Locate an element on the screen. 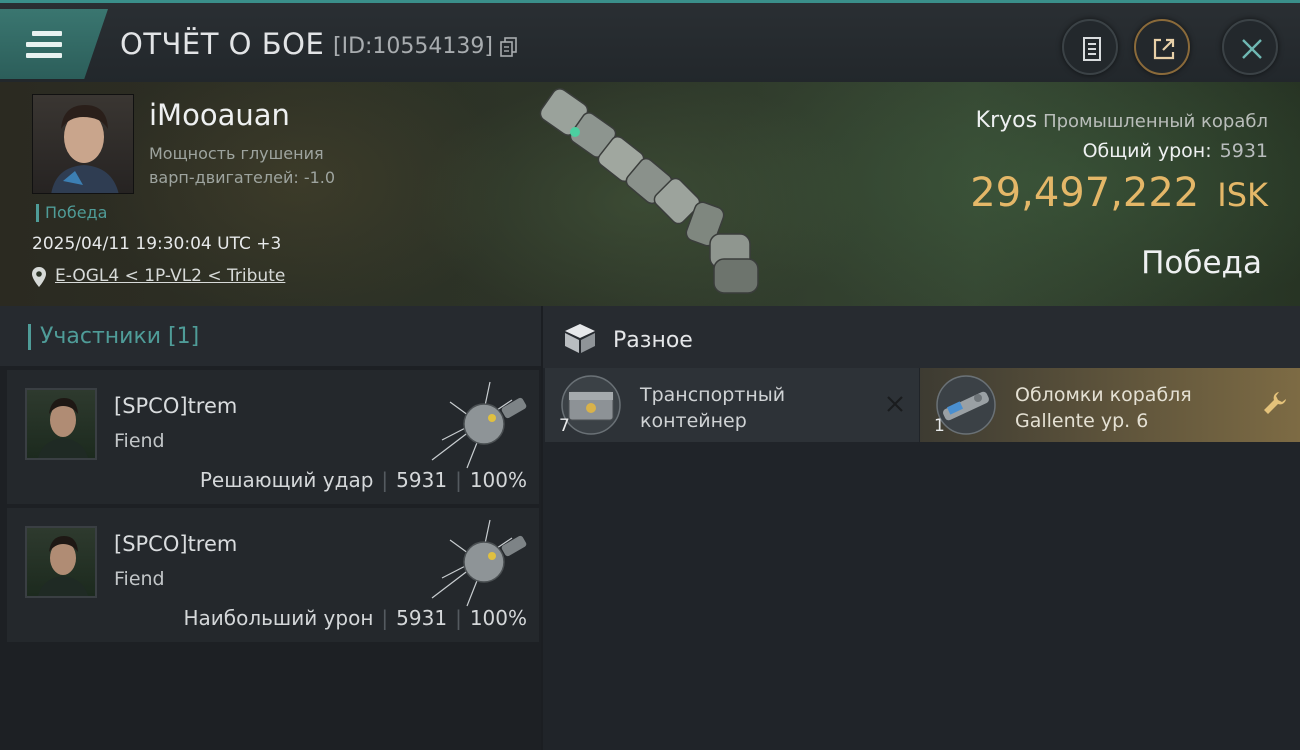 The image size is (1300, 750). battle-result: Победа is located at coordinates (1201, 263).